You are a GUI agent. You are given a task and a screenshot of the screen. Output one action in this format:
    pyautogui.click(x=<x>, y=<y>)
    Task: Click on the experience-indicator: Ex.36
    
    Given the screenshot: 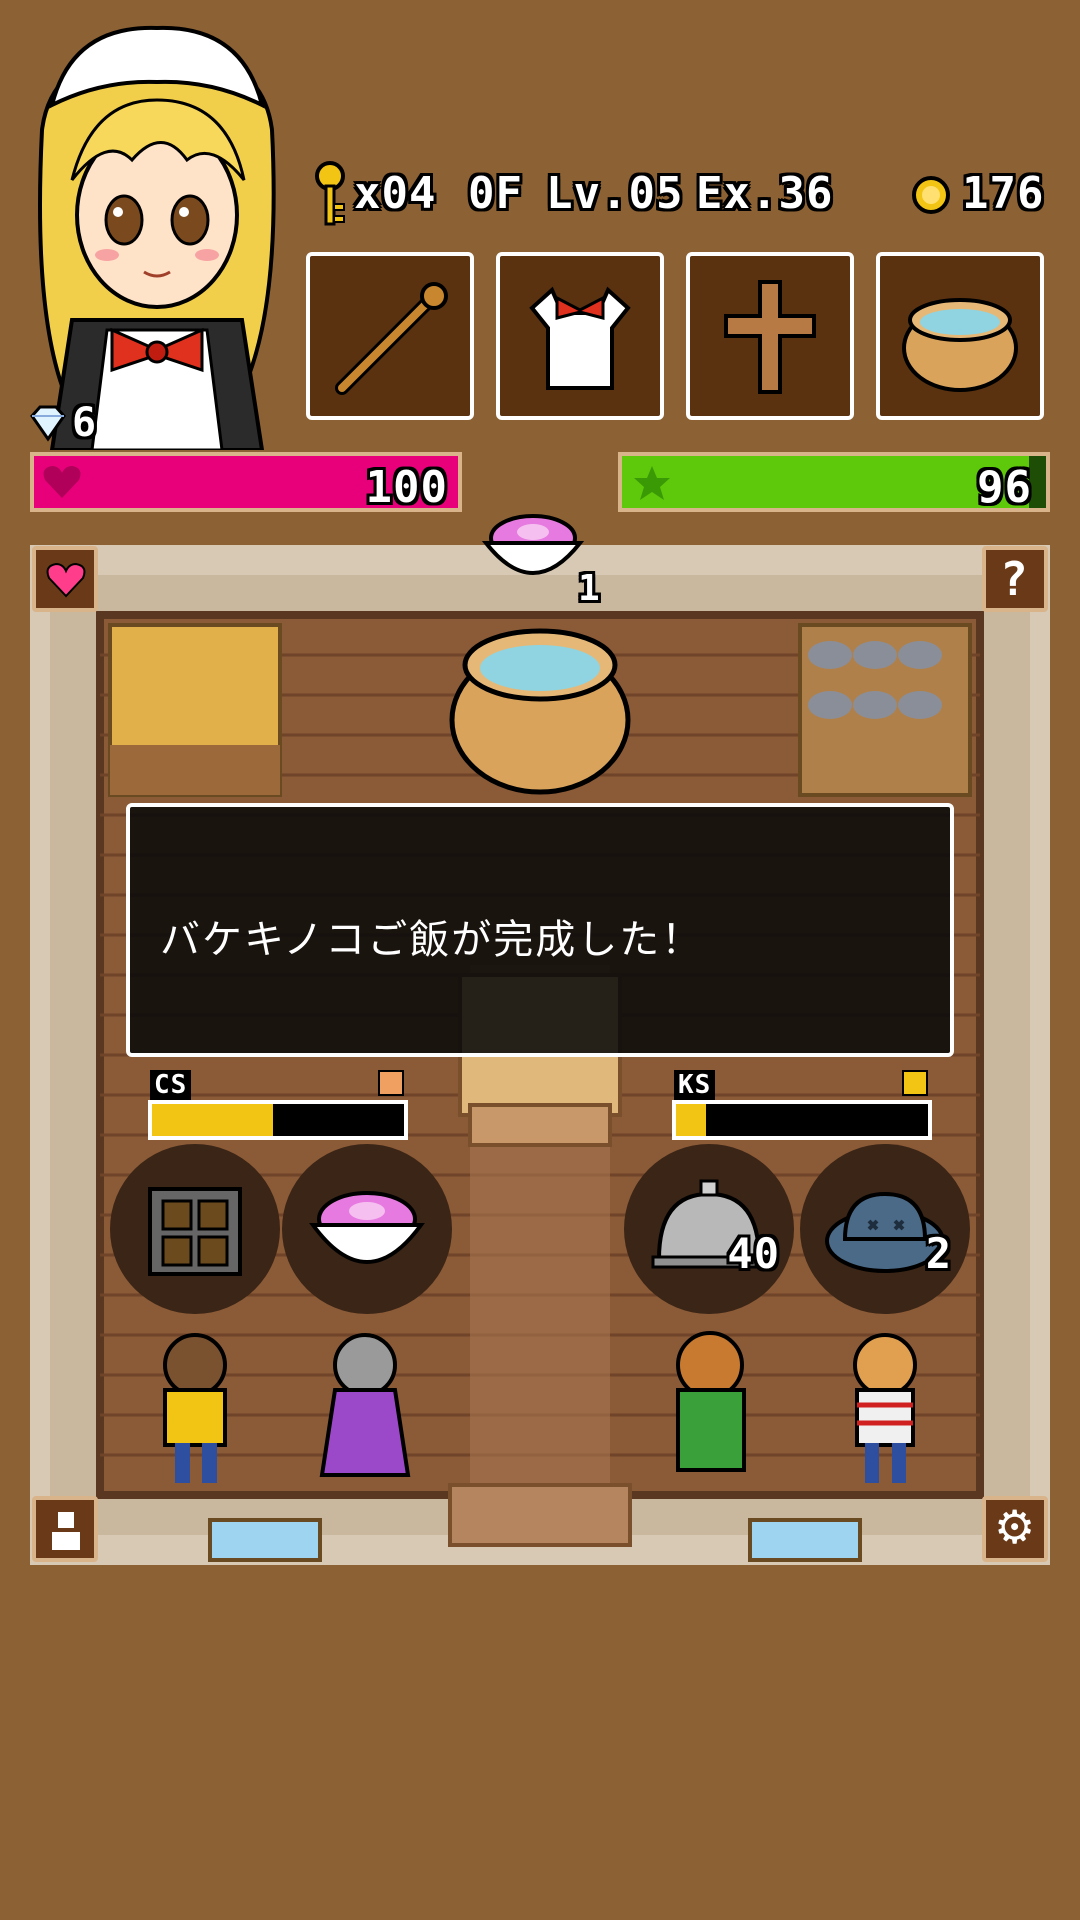 What is the action you would take?
    pyautogui.click(x=765, y=193)
    